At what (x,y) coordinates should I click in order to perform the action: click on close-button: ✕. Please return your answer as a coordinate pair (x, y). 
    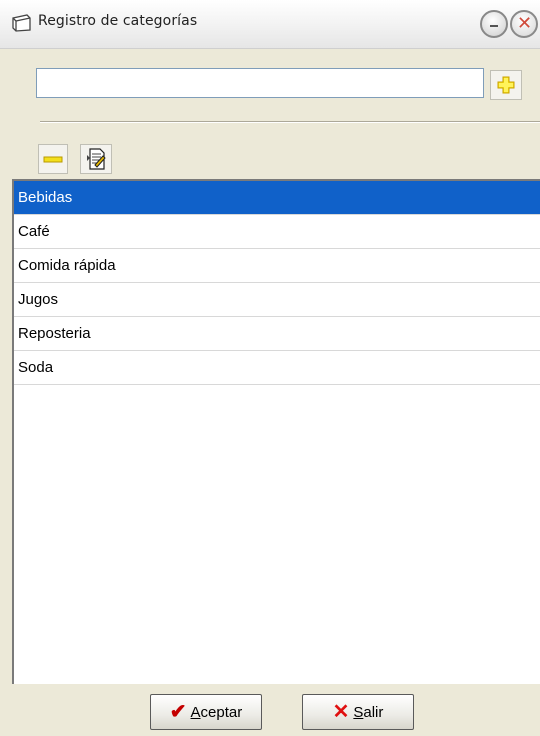
    Looking at the image, I should click on (524, 24).